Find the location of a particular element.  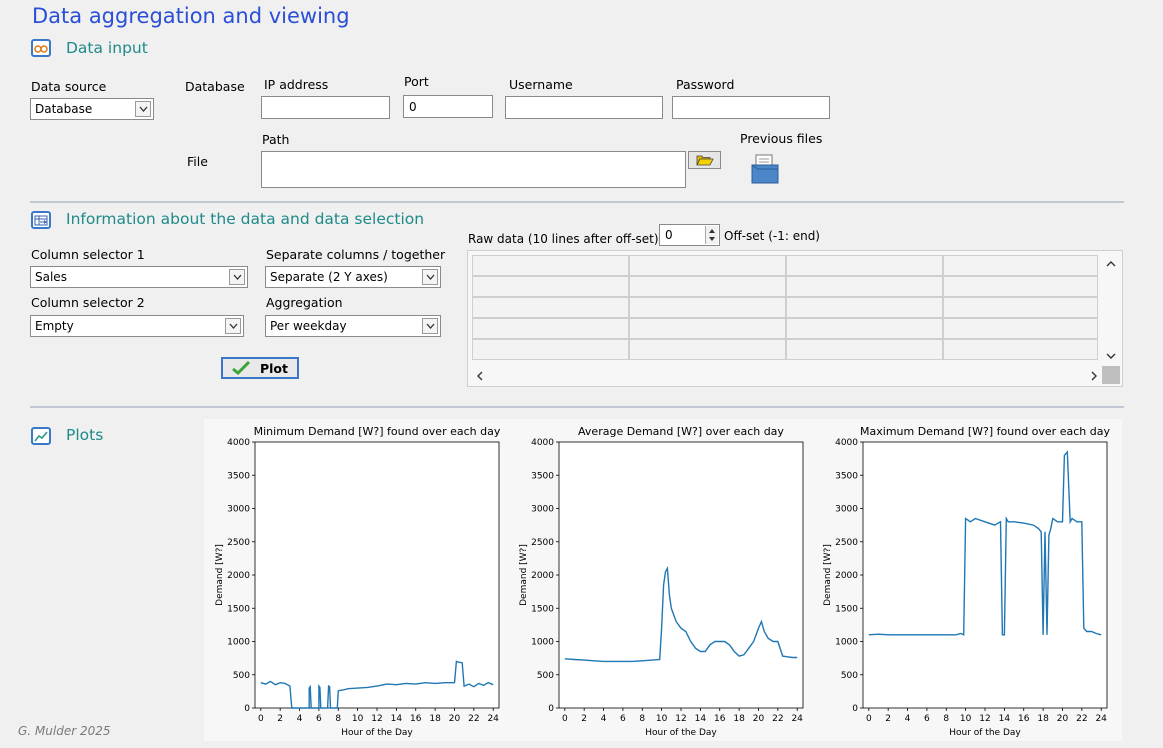

username-input is located at coordinates (584, 107).